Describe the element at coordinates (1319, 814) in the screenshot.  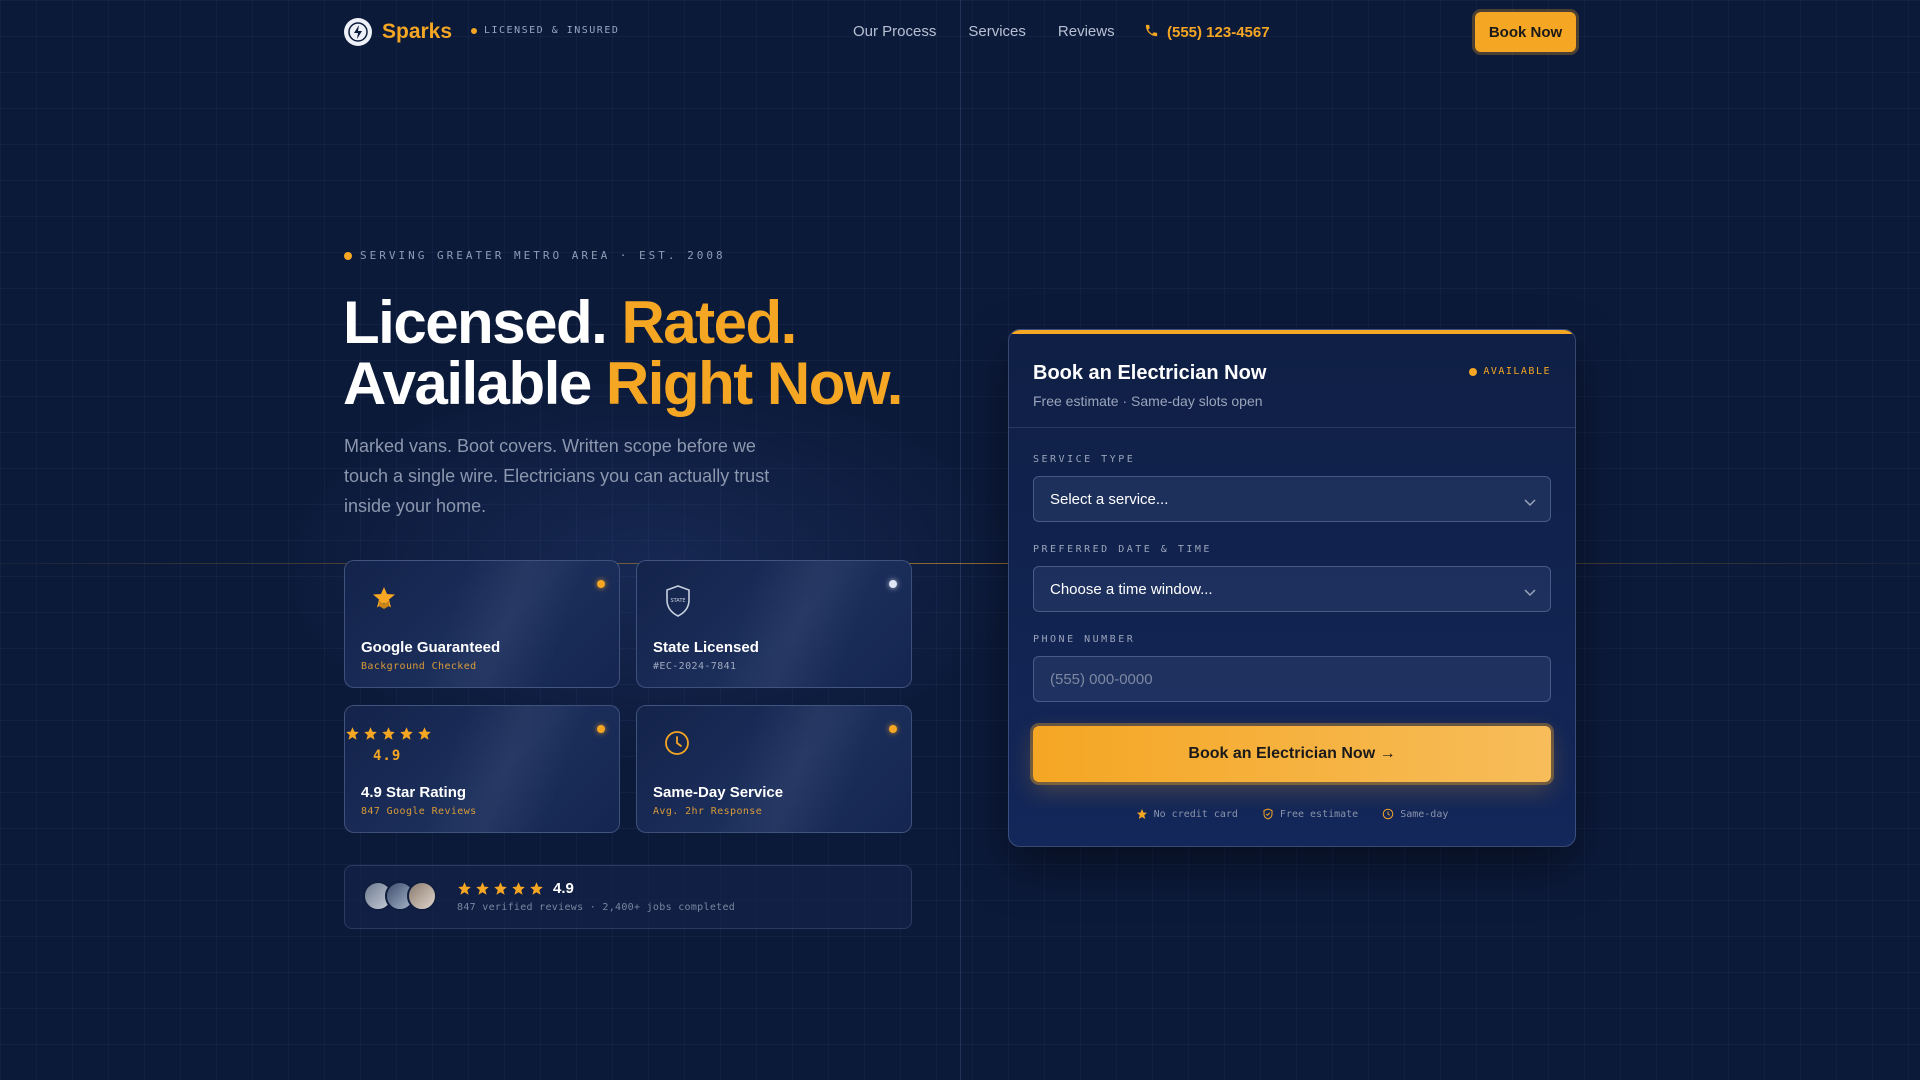
I see `trust-label: Free estimate` at that location.